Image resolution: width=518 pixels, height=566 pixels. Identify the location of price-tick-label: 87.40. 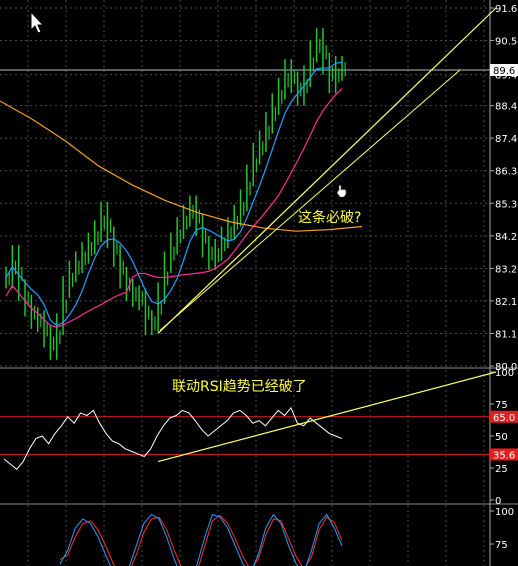
(506, 139).